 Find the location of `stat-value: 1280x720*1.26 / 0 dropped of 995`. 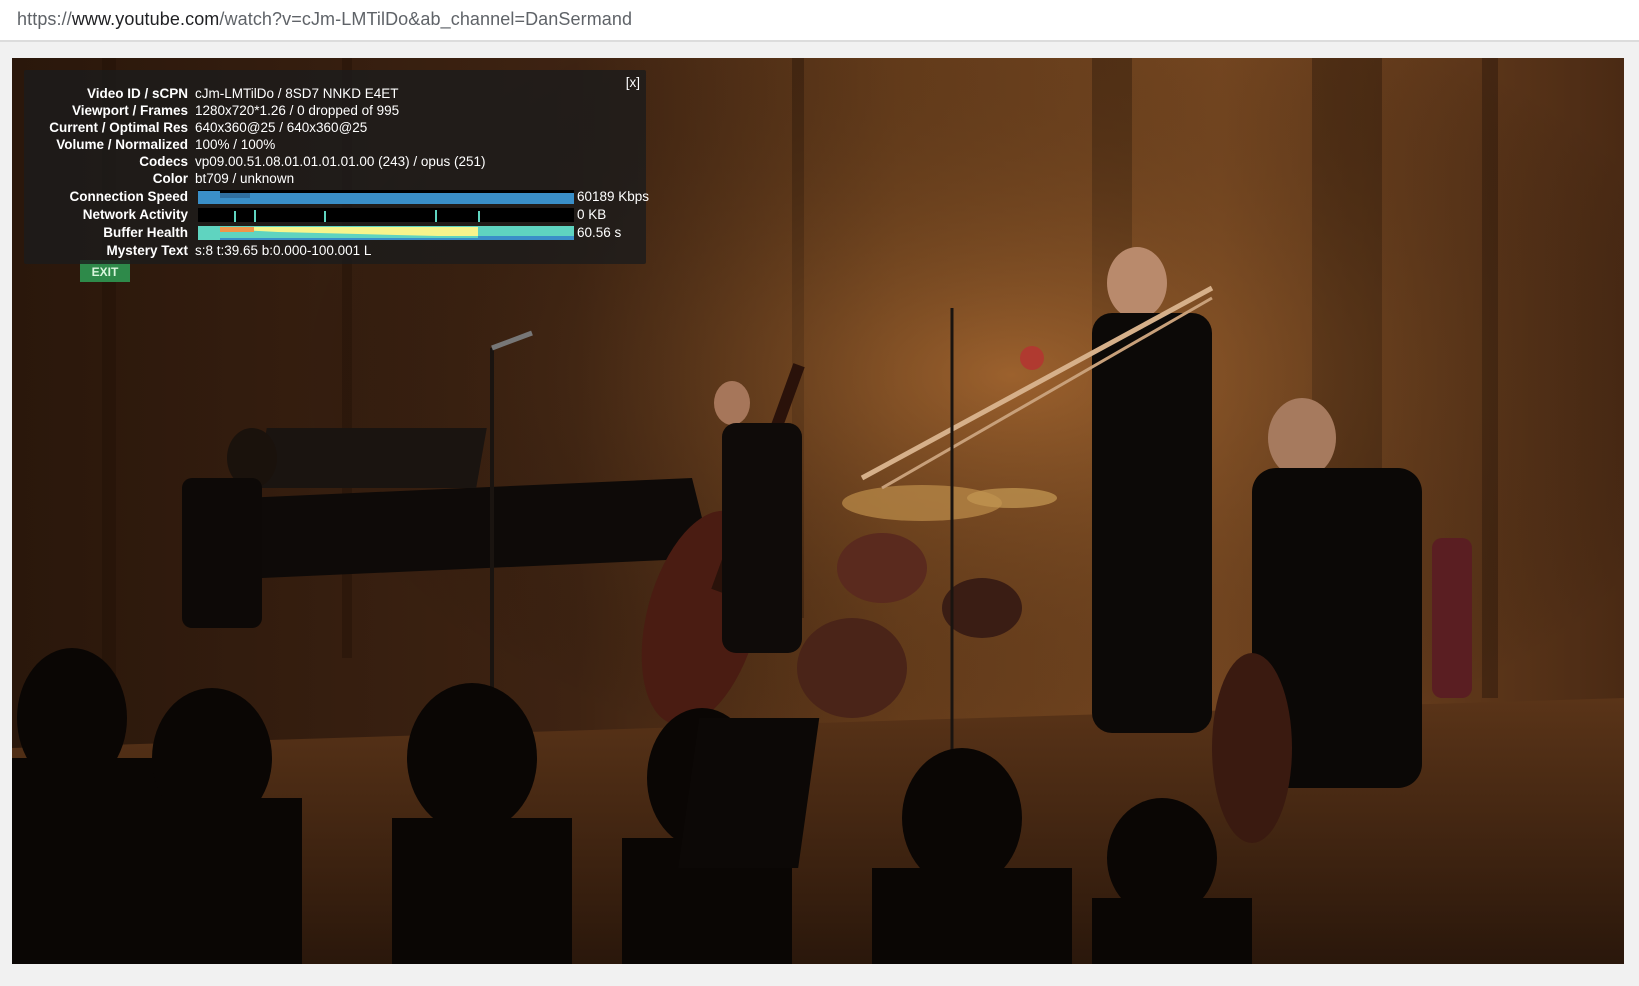

stat-value: 1280x720*1.26 / 0 dropped of 995 is located at coordinates (297, 110).